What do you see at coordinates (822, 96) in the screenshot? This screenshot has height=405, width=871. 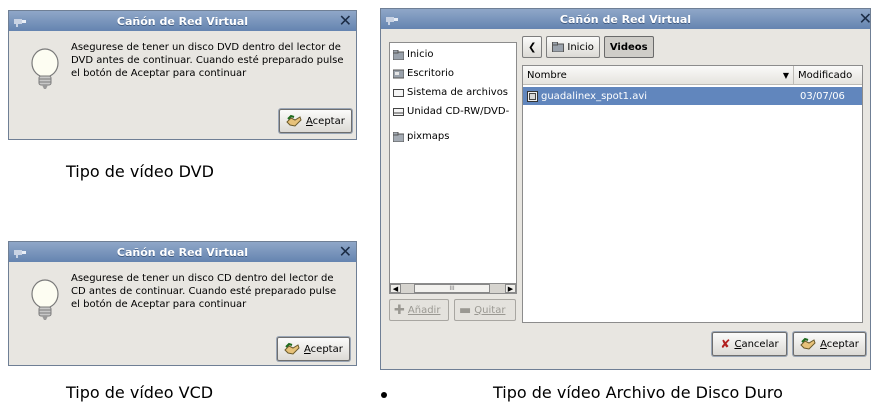 I see `file-modified: 03/07/06` at bounding box center [822, 96].